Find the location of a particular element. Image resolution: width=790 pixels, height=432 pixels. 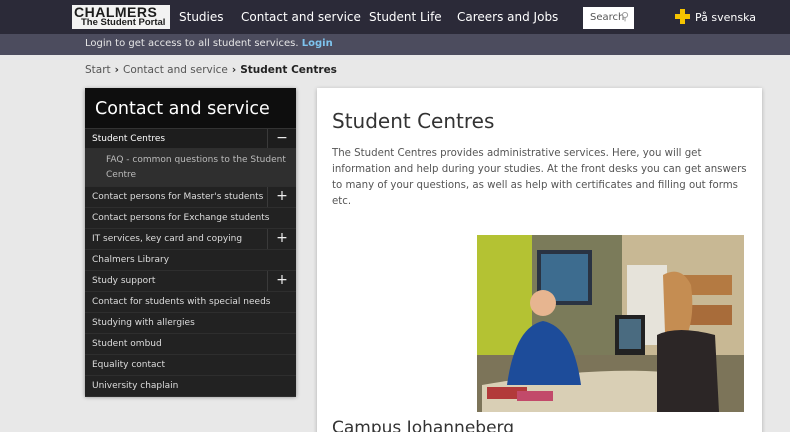

language-switch: På svenska is located at coordinates (715, 16).